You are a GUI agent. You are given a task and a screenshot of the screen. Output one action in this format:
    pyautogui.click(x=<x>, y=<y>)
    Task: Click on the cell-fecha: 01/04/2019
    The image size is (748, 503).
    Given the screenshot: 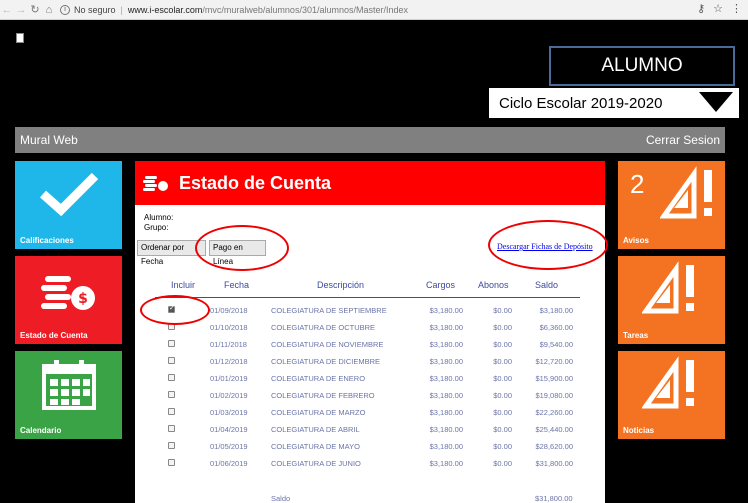 What is the action you would take?
    pyautogui.click(x=229, y=429)
    